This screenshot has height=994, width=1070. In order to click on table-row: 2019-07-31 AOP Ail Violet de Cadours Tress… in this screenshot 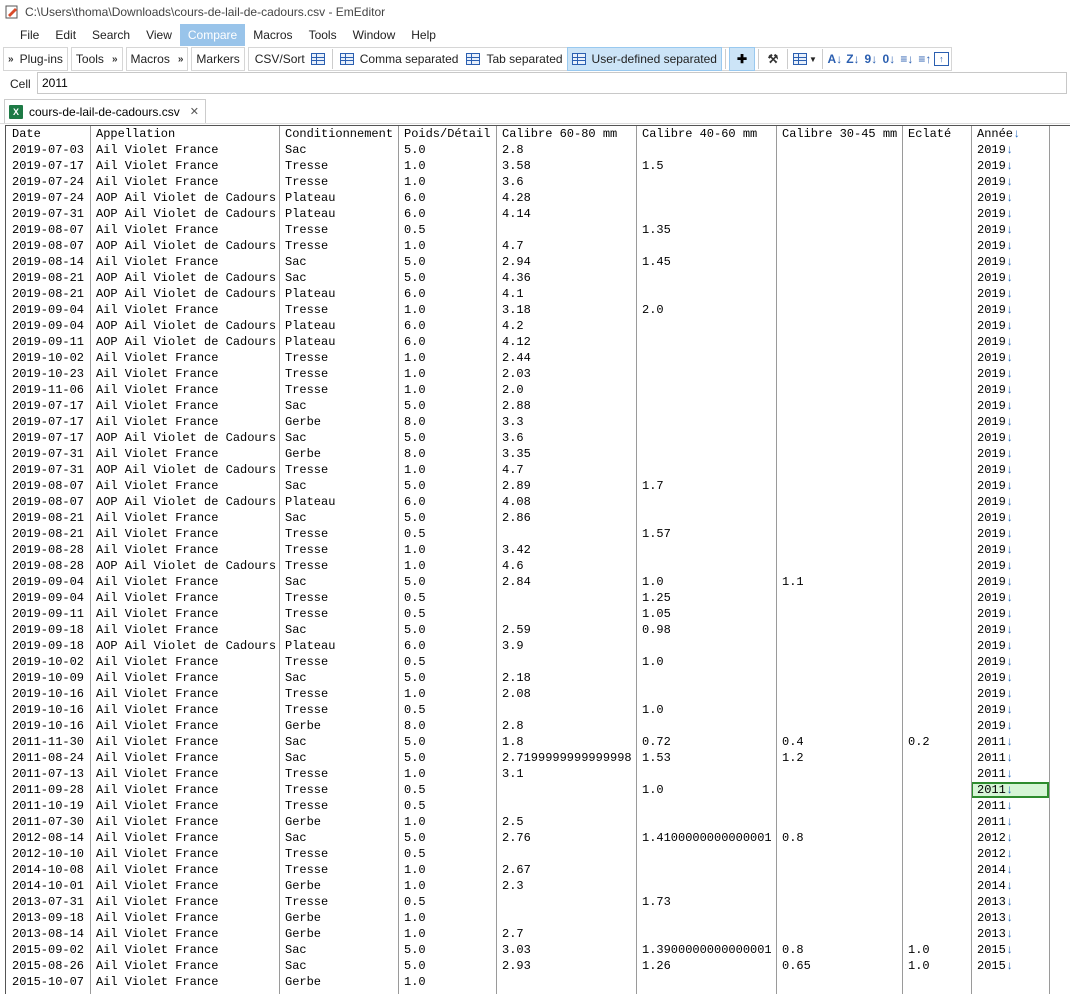, I will do `click(538, 470)`.